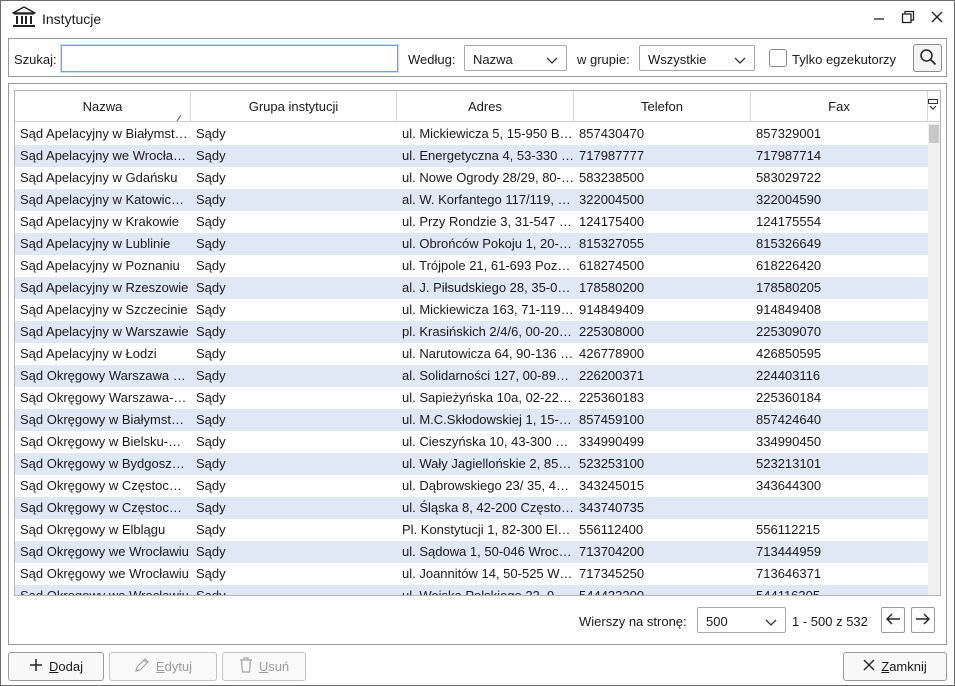  Describe the element at coordinates (934, 134) in the screenshot. I see `scrollbar-thumb` at that location.